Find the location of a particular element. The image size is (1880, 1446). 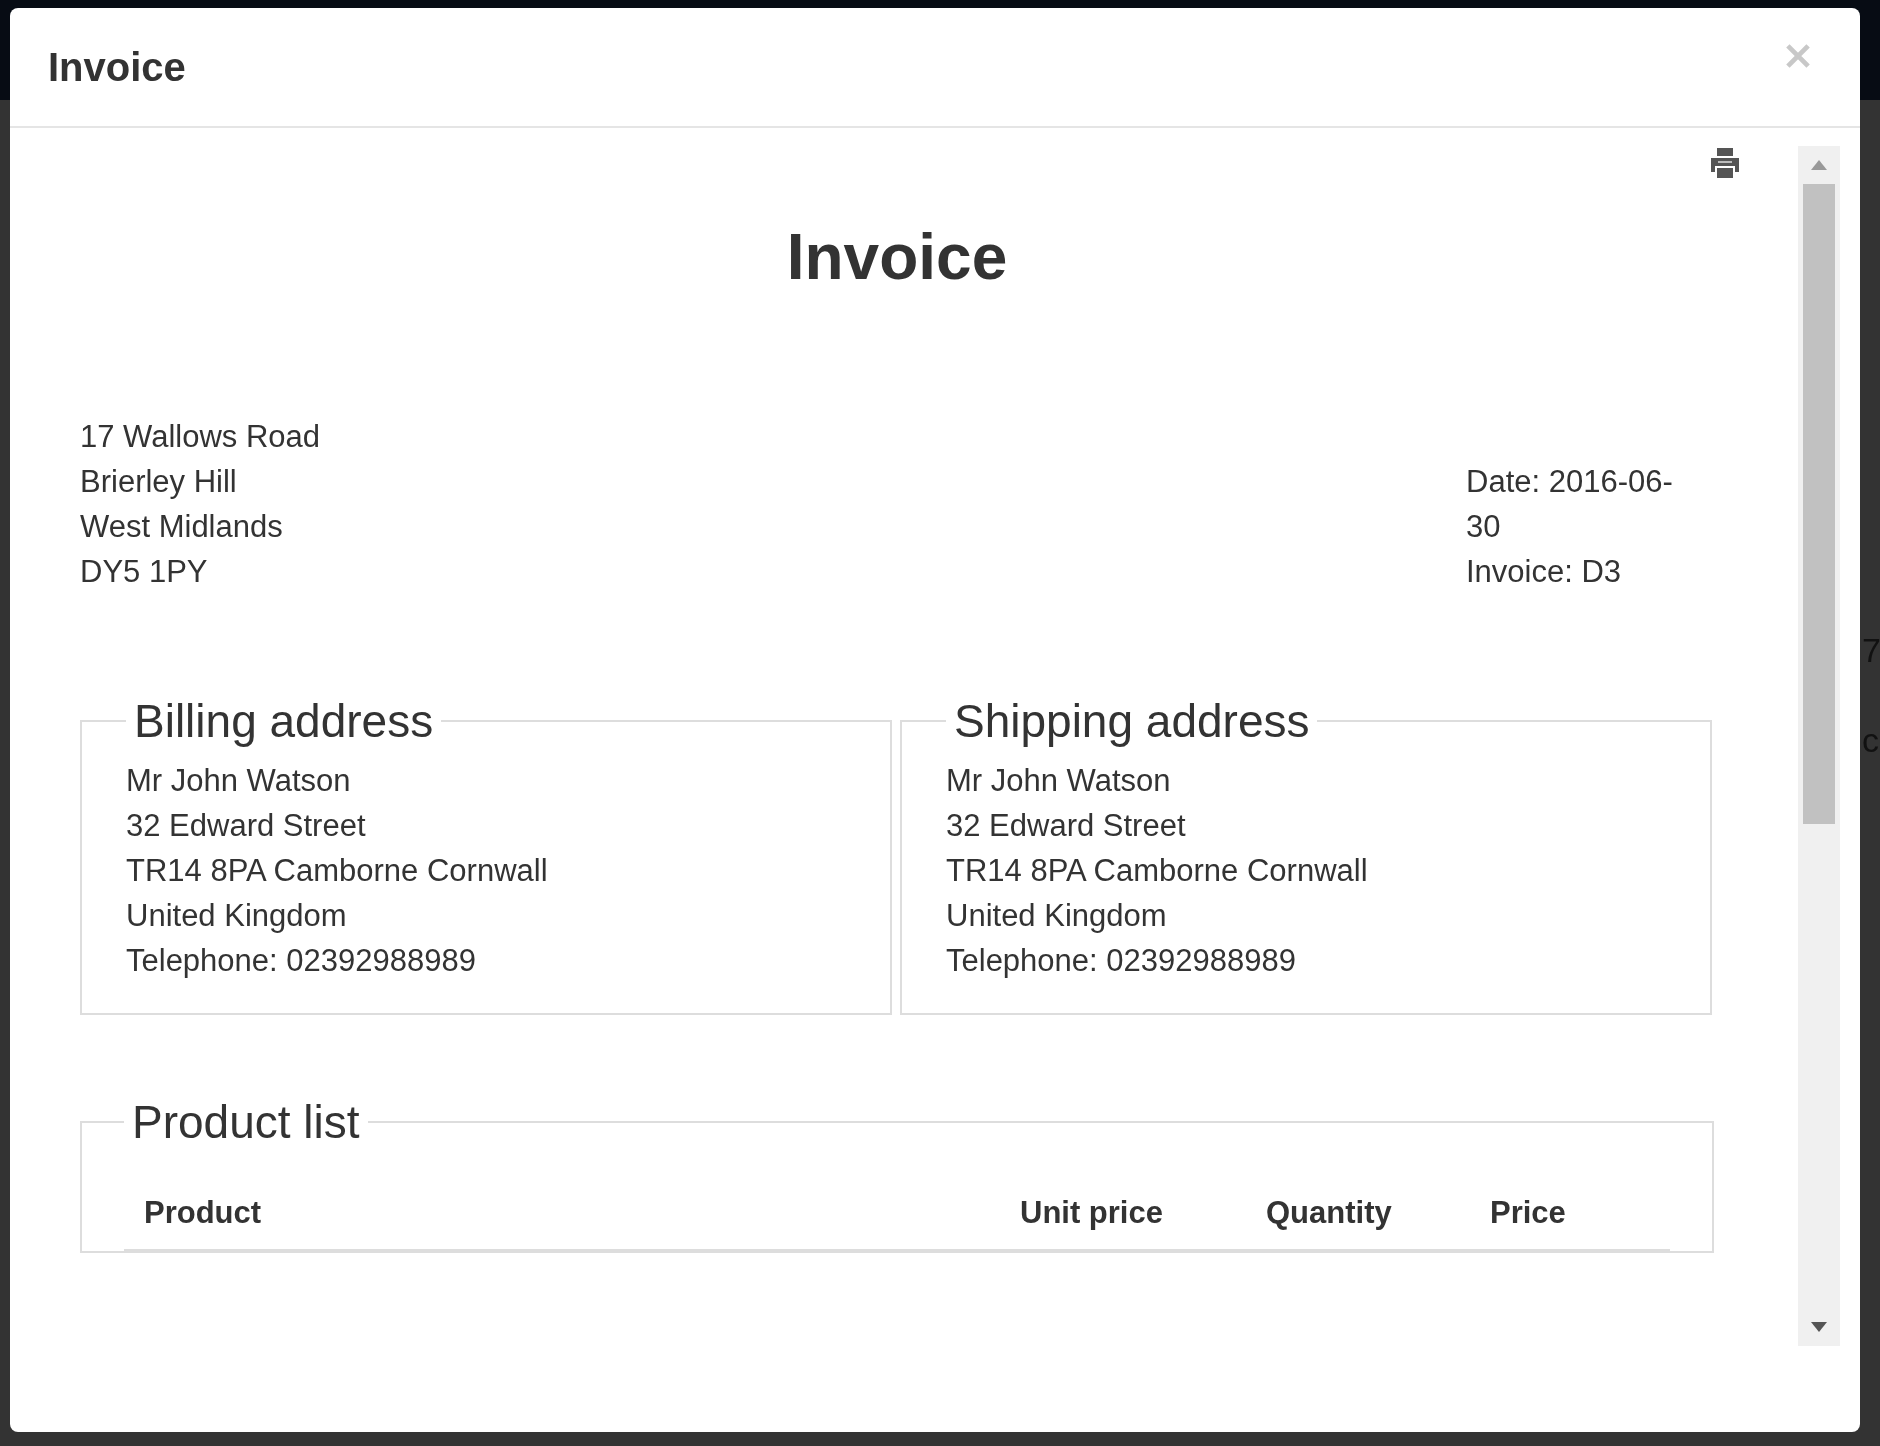

scrollbar-thumb is located at coordinates (1819, 504).